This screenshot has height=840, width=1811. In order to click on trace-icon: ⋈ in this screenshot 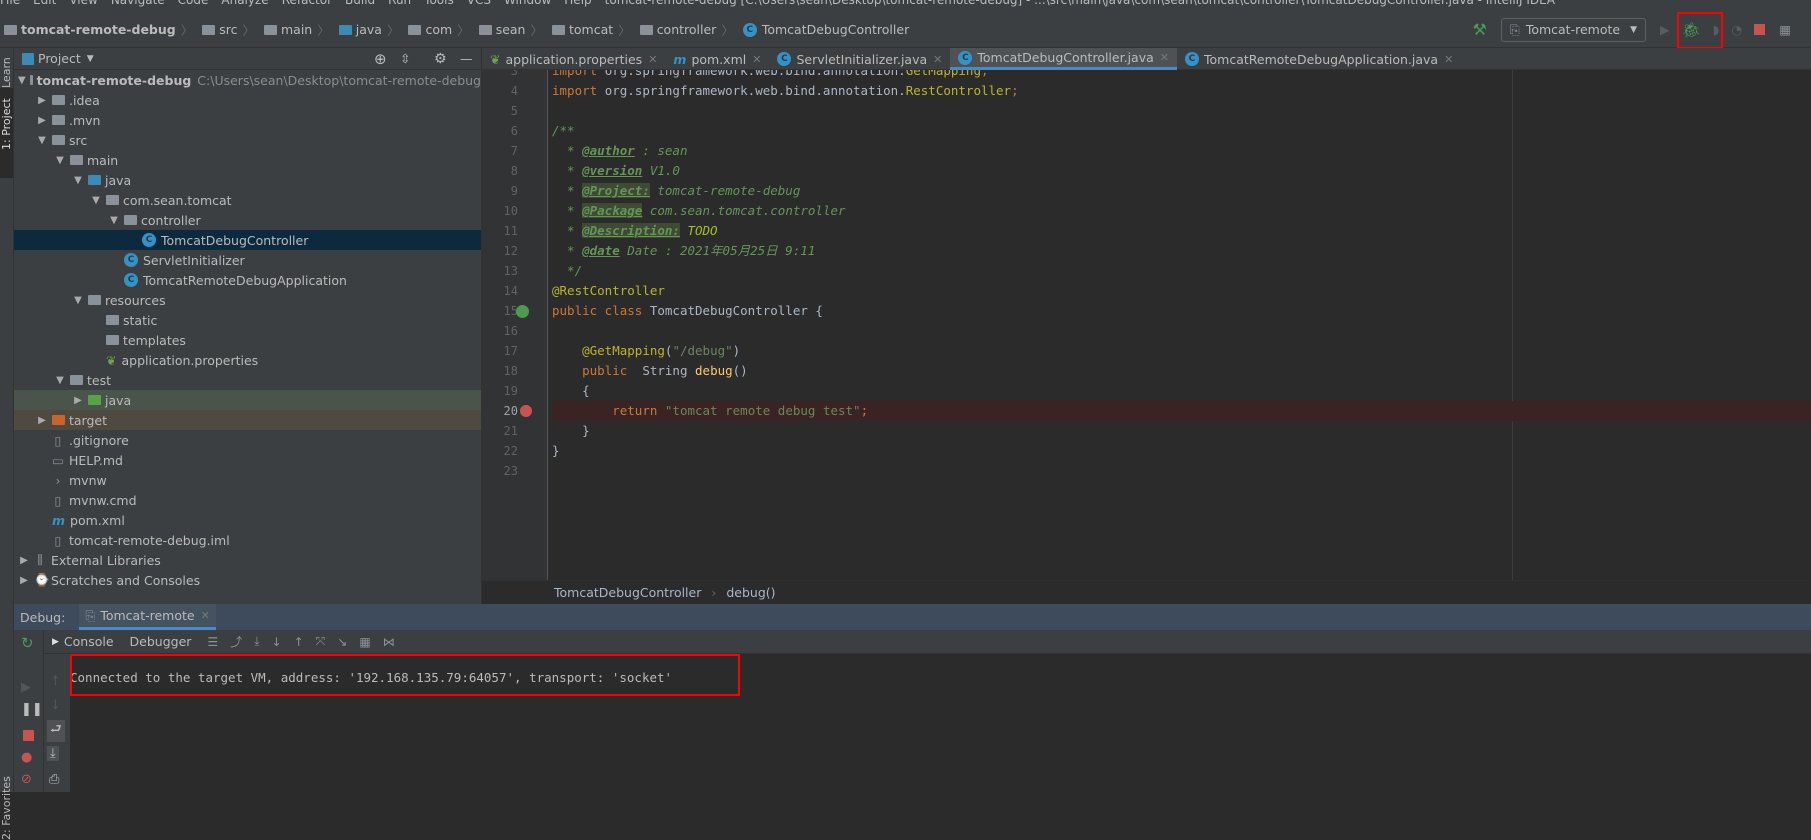, I will do `click(389, 642)`.